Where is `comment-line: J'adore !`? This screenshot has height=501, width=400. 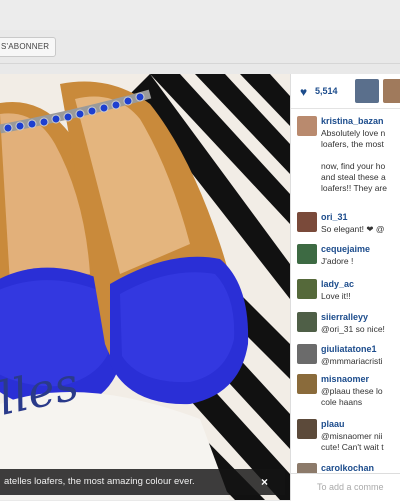
comment-line: J'adore ! is located at coordinates (337, 261).